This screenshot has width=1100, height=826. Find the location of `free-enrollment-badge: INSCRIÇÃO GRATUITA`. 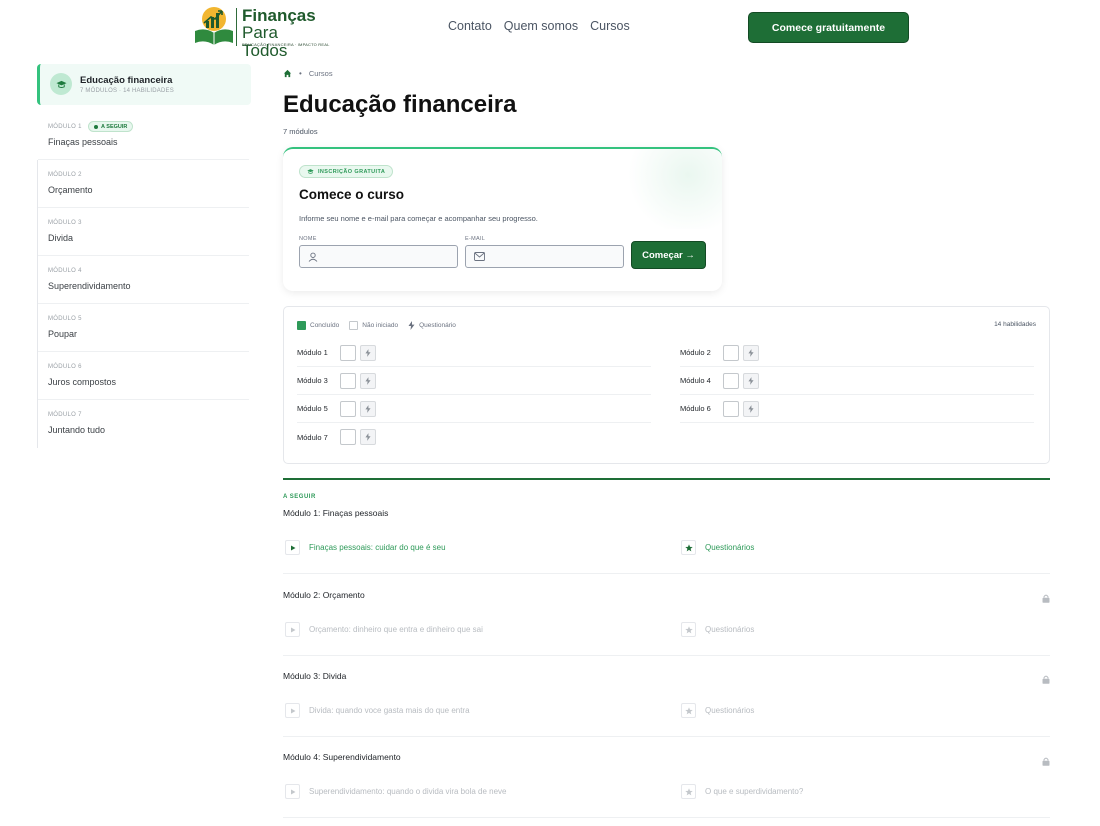

free-enrollment-badge: INSCRIÇÃO GRATUITA is located at coordinates (346, 171).